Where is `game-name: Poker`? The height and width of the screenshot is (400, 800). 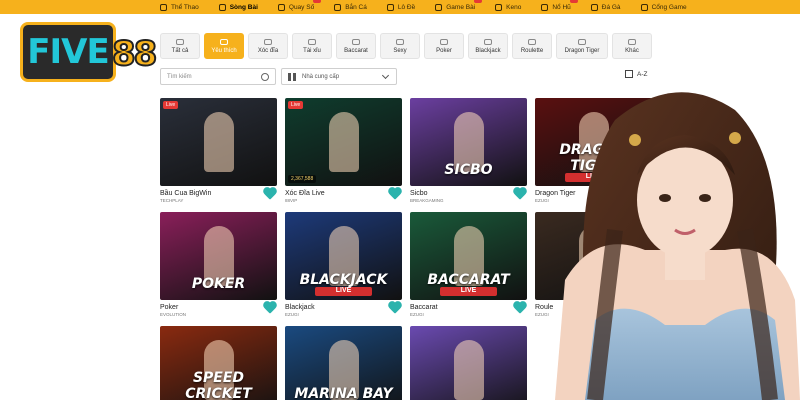 game-name: Poker is located at coordinates (169, 307).